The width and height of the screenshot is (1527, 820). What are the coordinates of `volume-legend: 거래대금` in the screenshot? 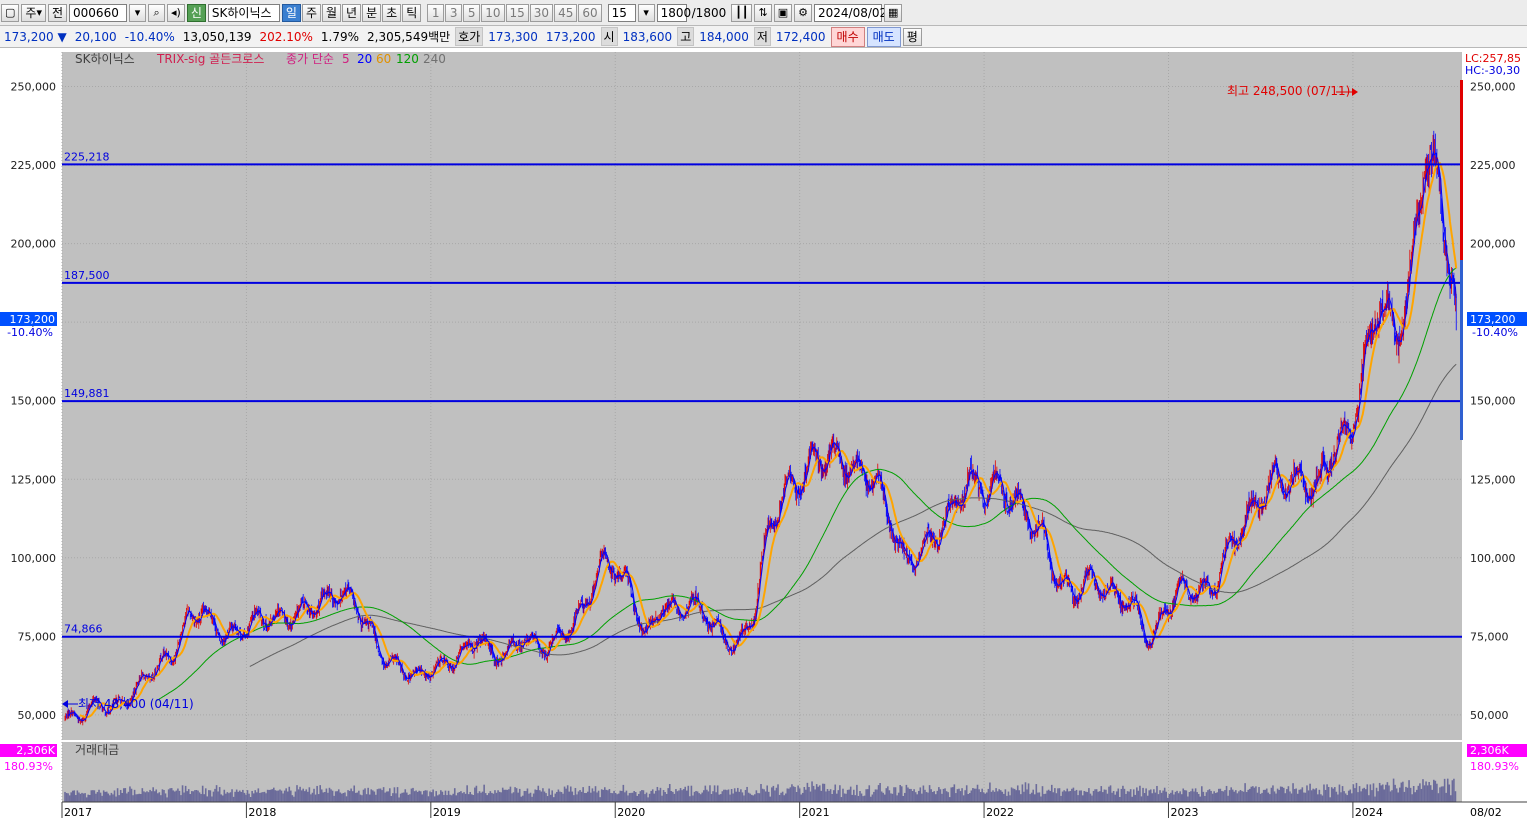 It's located at (97, 750).